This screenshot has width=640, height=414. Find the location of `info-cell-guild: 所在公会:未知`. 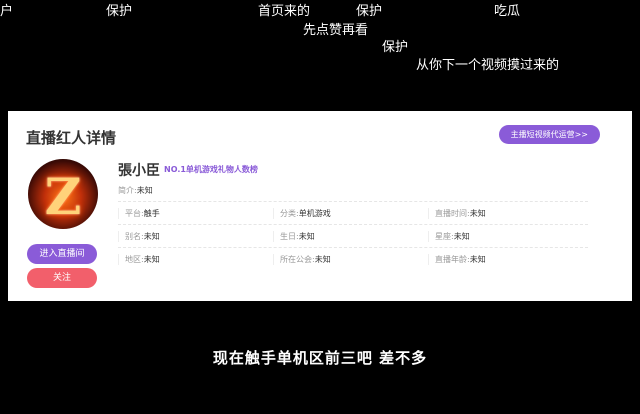

info-cell-guild: 所在公会:未知 is located at coordinates (350, 259).